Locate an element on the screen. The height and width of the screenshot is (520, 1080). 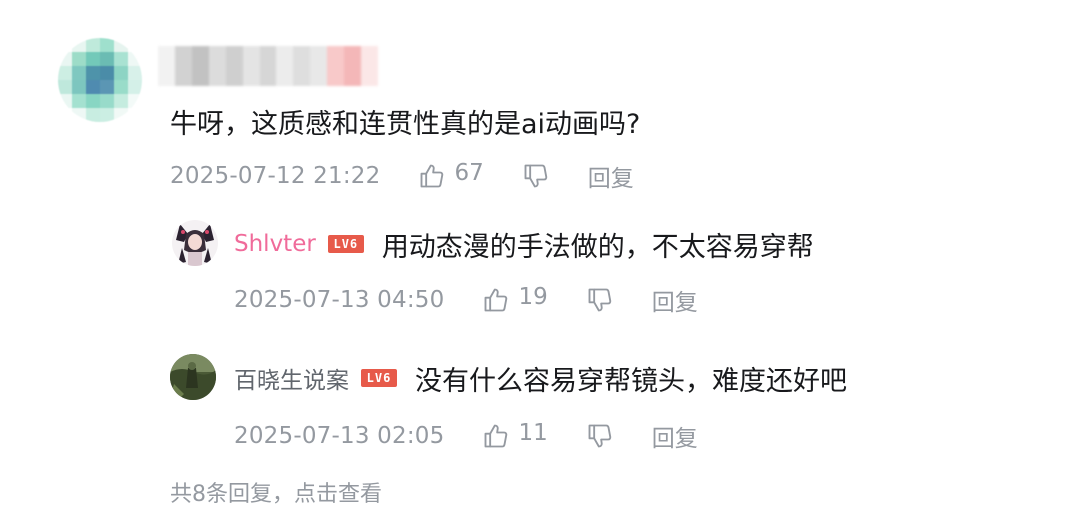
view-more-replies-link: 共8条回复，点击查看 is located at coordinates (276, 492).